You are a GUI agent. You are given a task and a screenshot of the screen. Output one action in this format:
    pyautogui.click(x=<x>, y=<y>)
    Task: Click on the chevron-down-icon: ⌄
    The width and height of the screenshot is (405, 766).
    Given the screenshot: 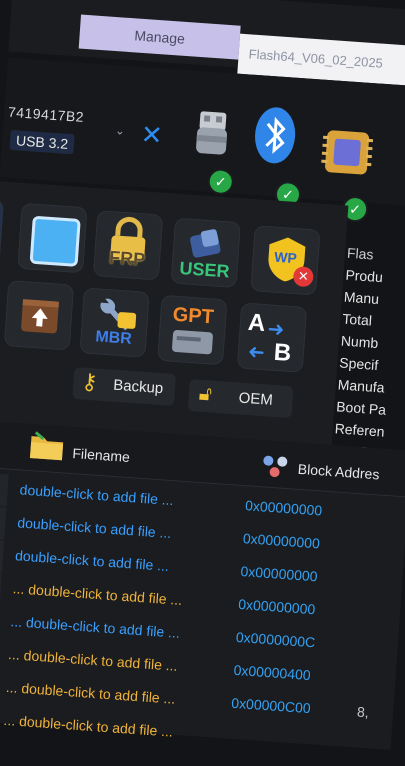 What is the action you would take?
    pyautogui.click(x=120, y=130)
    